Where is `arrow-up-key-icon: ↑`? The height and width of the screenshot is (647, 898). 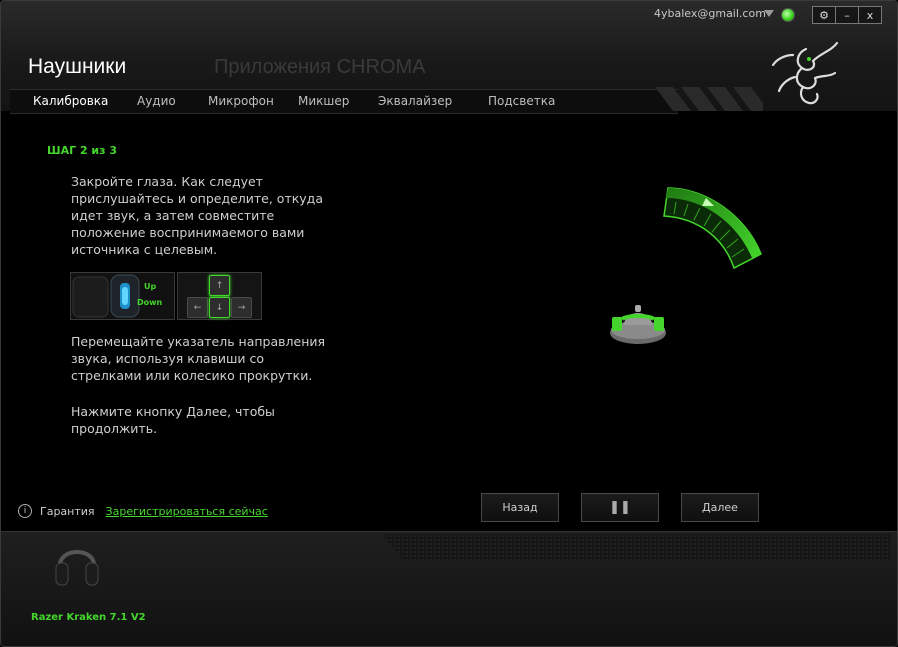
arrow-up-key-icon: ↑ is located at coordinates (219, 285).